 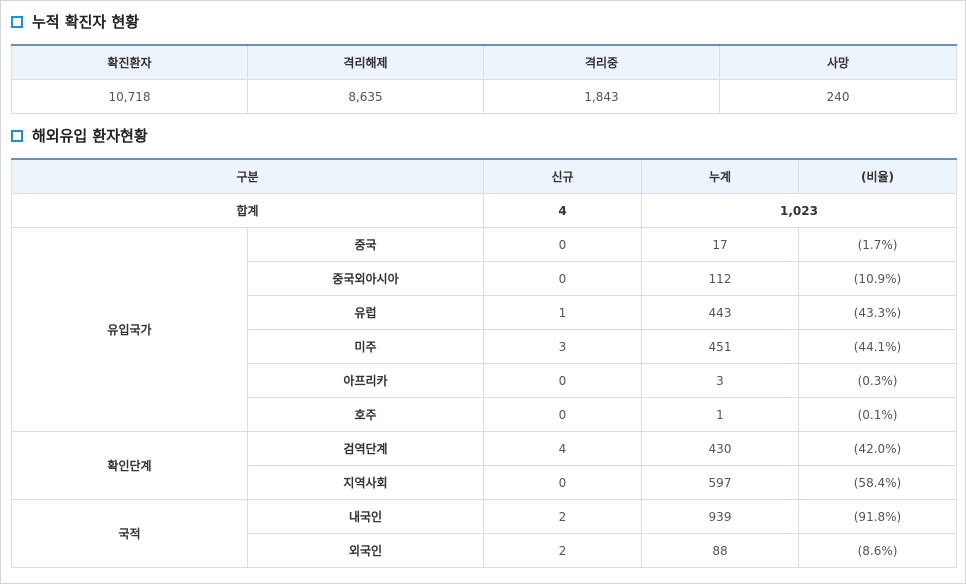 I want to click on row-name: 지역사회, so click(x=365, y=482).